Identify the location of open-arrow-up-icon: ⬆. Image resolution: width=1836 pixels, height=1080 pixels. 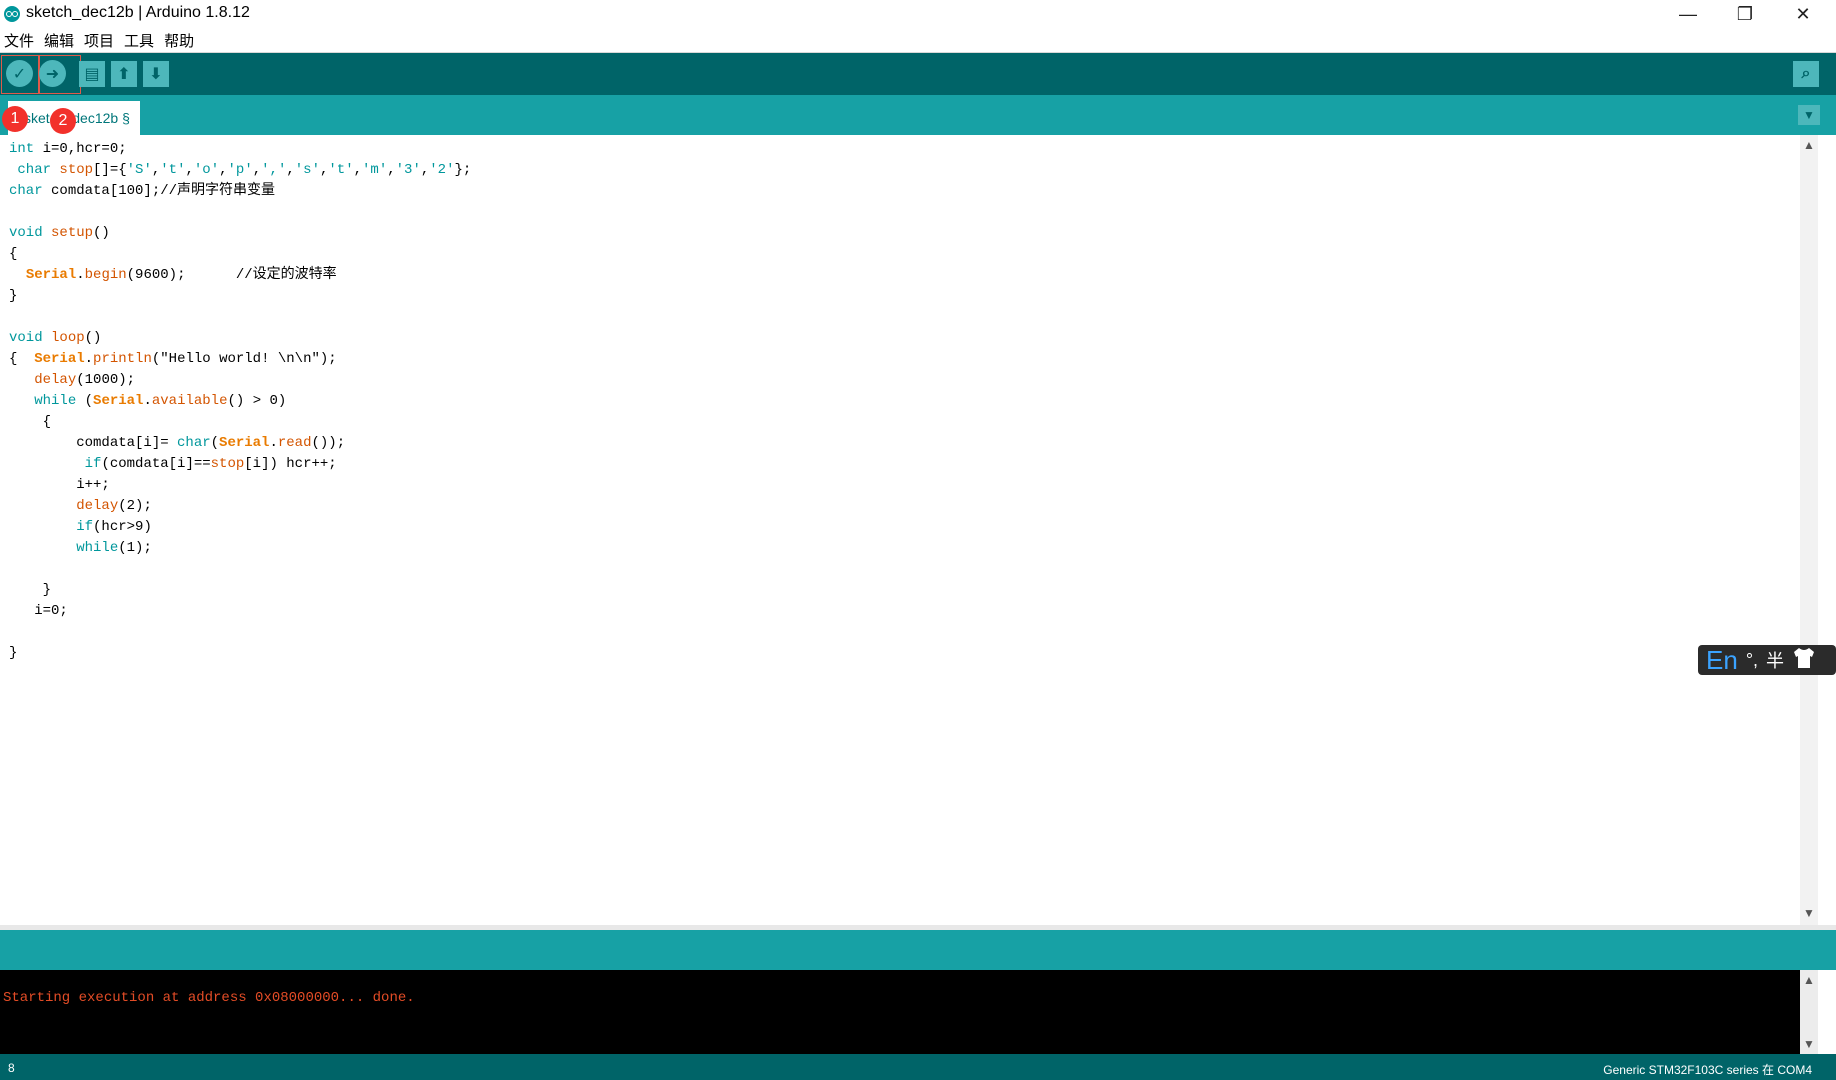
(124, 74).